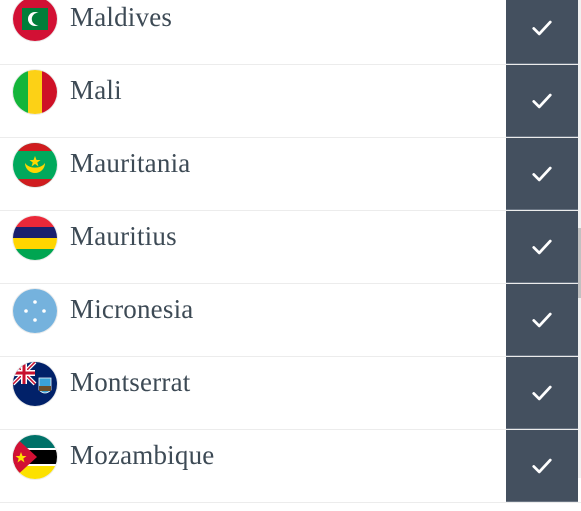  What do you see at coordinates (290, 101) in the screenshot?
I see `list-item-mali: Mali` at bounding box center [290, 101].